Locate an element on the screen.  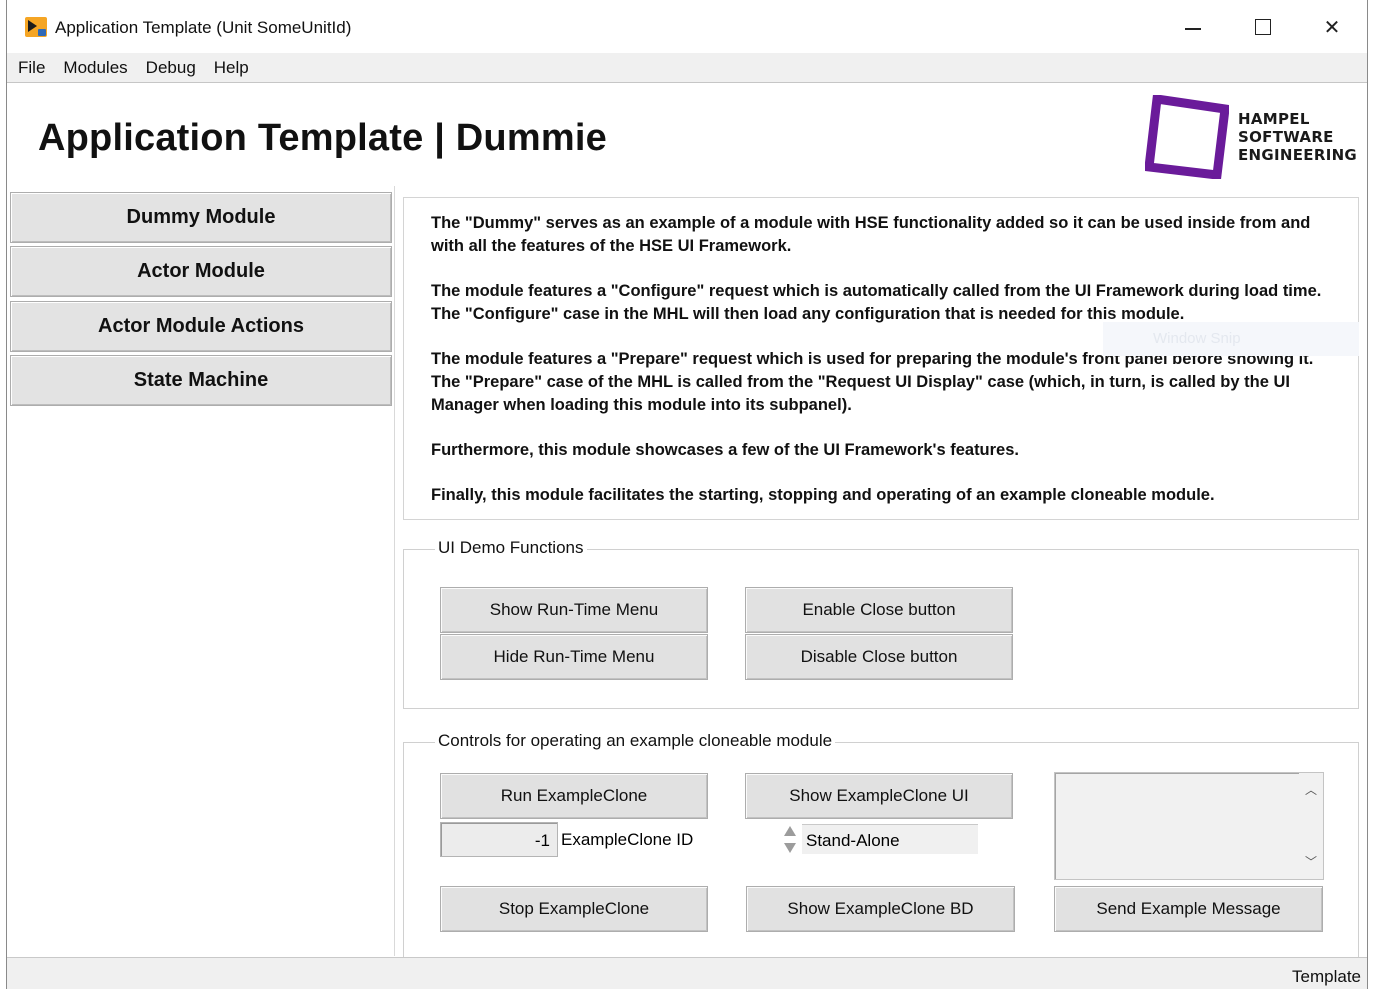
menu-help: Help is located at coordinates (231, 68).